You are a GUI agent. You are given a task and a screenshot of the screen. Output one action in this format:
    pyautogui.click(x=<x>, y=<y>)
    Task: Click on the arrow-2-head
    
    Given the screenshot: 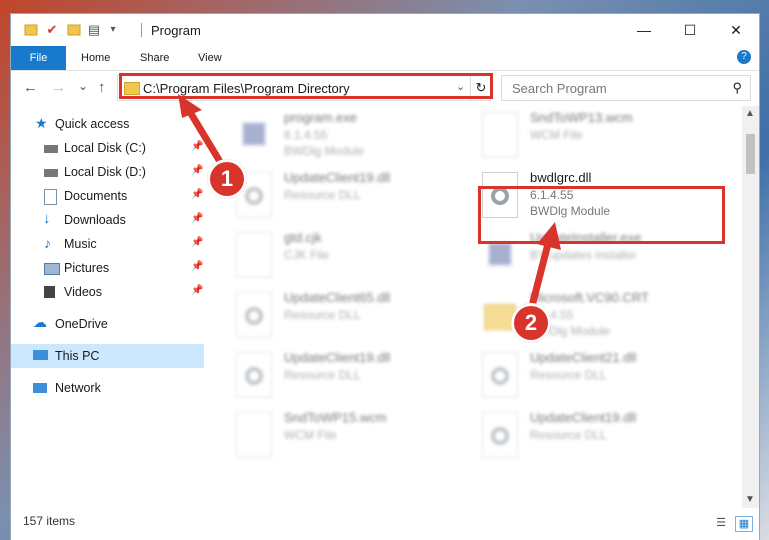 What is the action you would take?
    pyautogui.click(x=549, y=236)
    